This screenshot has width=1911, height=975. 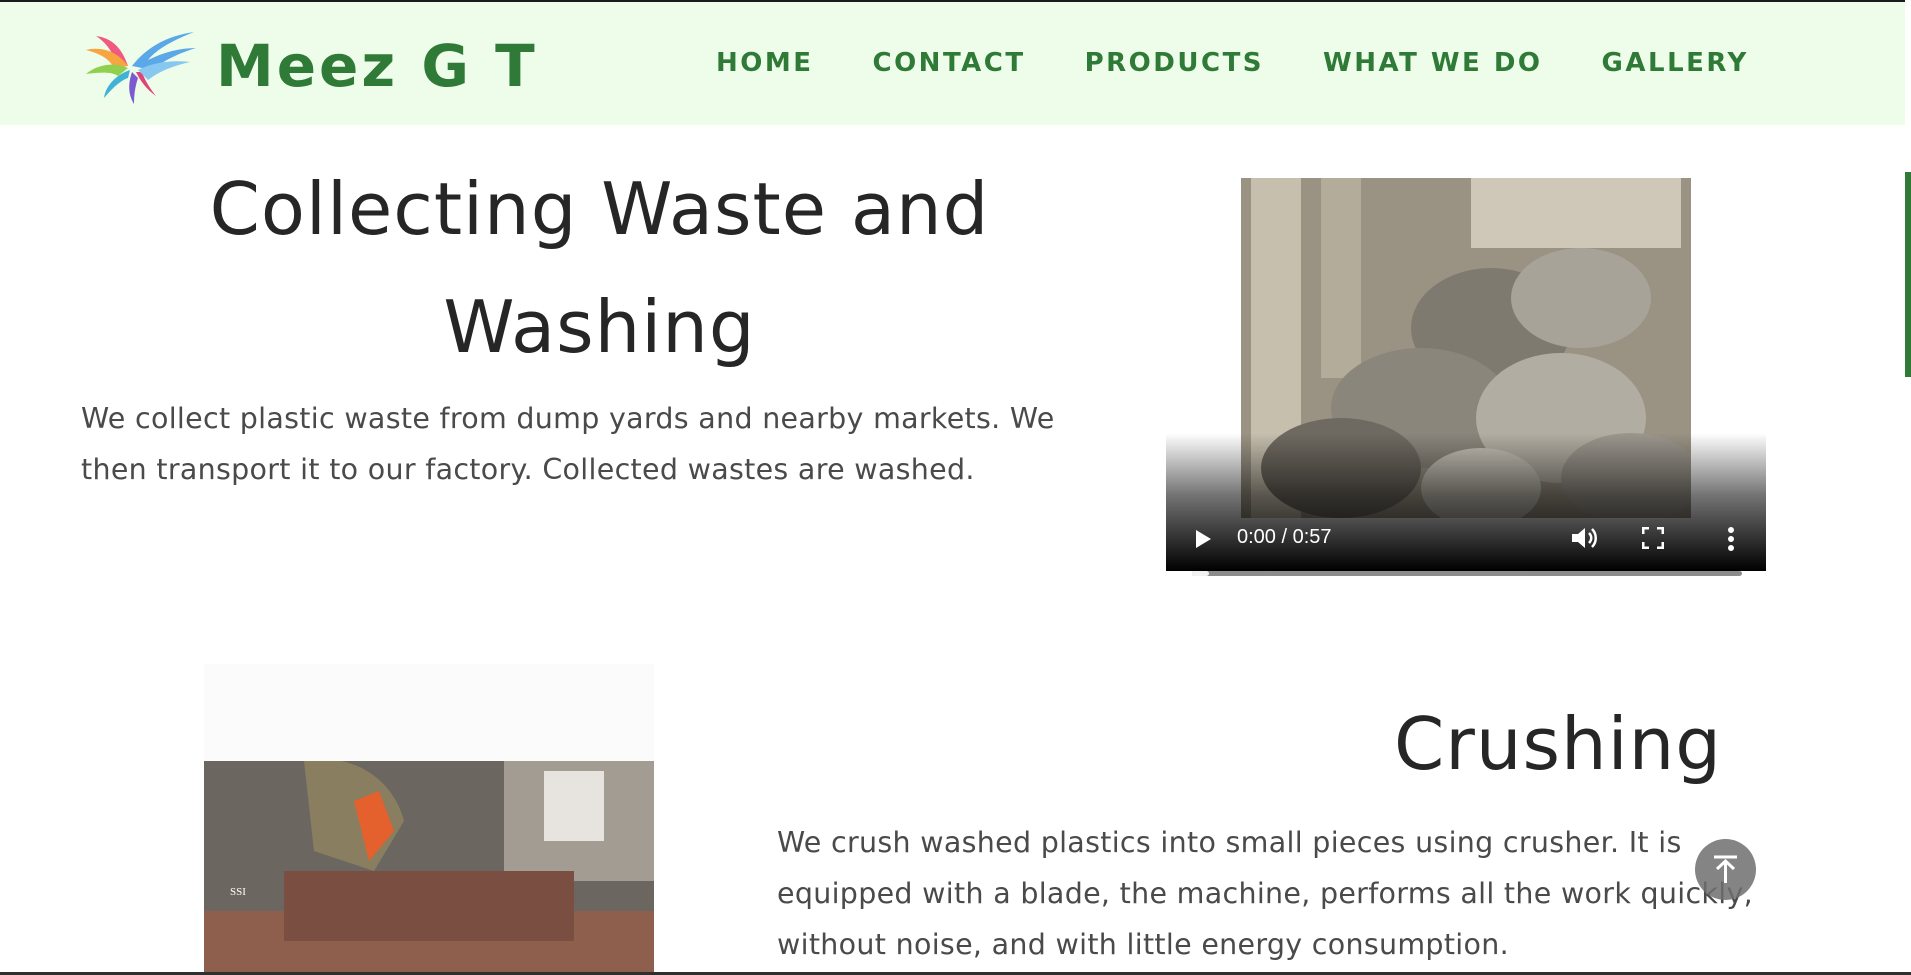 What do you see at coordinates (599, 327) in the screenshot?
I see `section-title-line2: Washing` at bounding box center [599, 327].